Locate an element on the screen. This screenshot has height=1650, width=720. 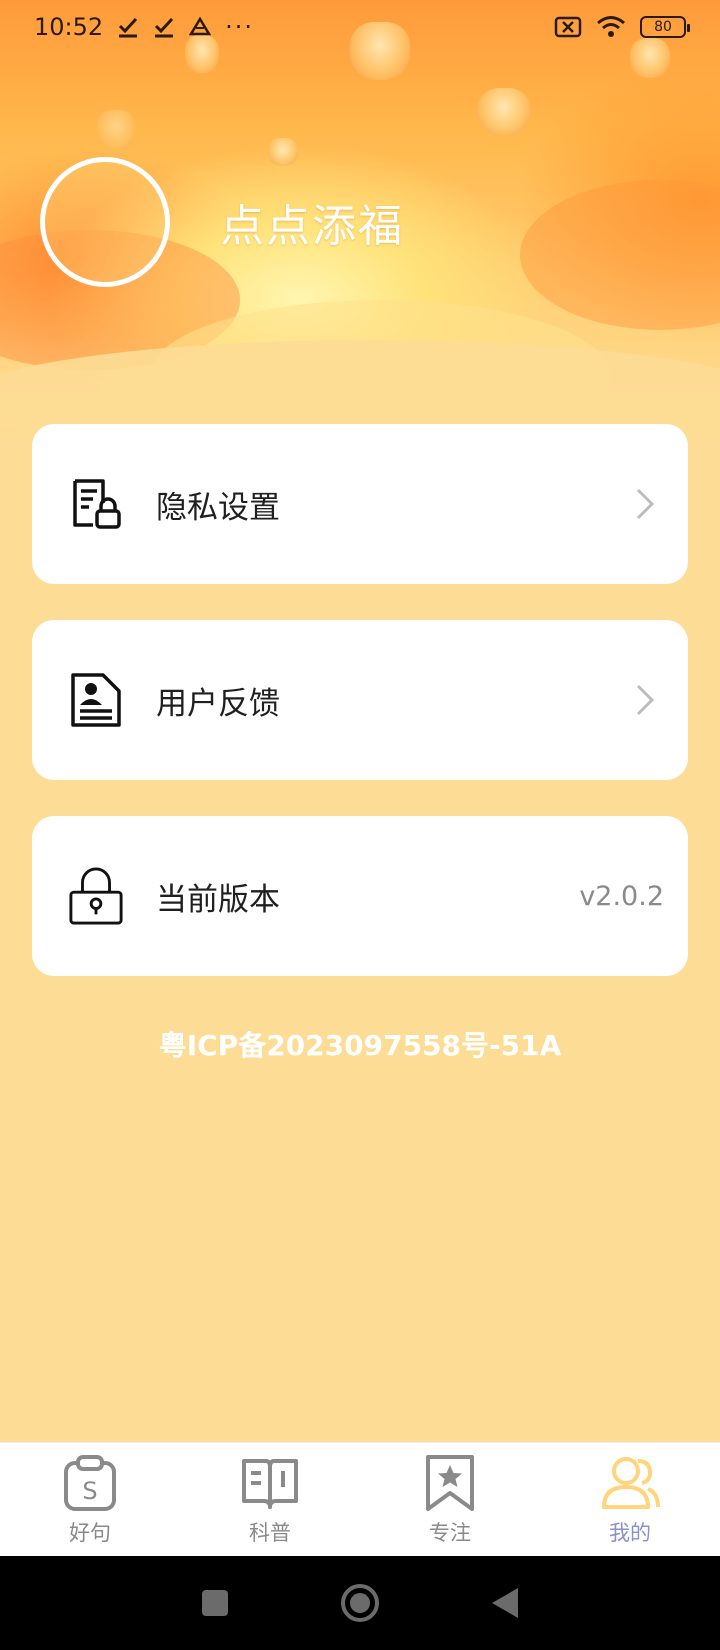
icp-record-text: 粤ICP备2023097558号-51A is located at coordinates (360, 1044).